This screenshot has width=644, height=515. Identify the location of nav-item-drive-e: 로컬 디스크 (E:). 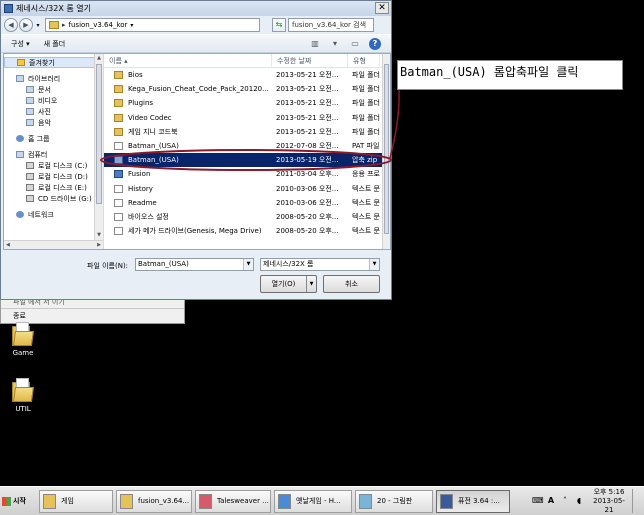
(53, 187).